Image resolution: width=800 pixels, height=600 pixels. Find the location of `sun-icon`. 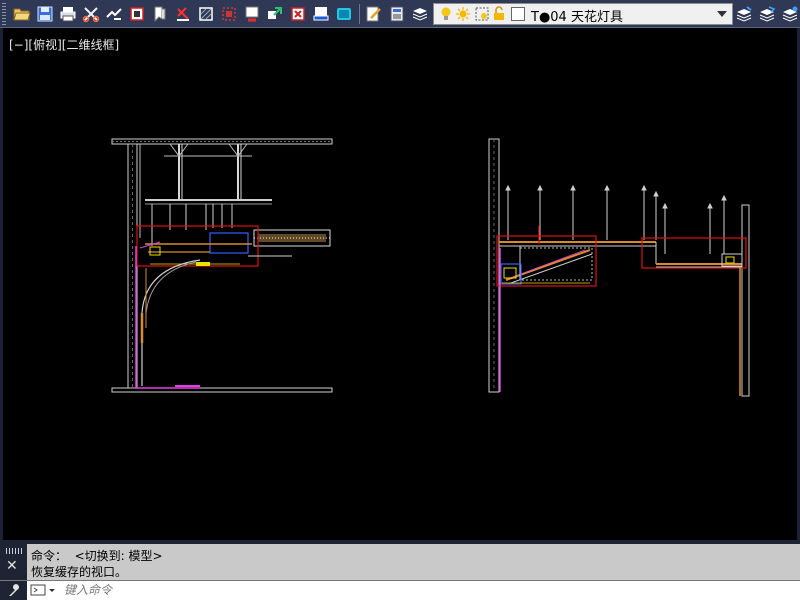

sun-icon is located at coordinates (463, 14).